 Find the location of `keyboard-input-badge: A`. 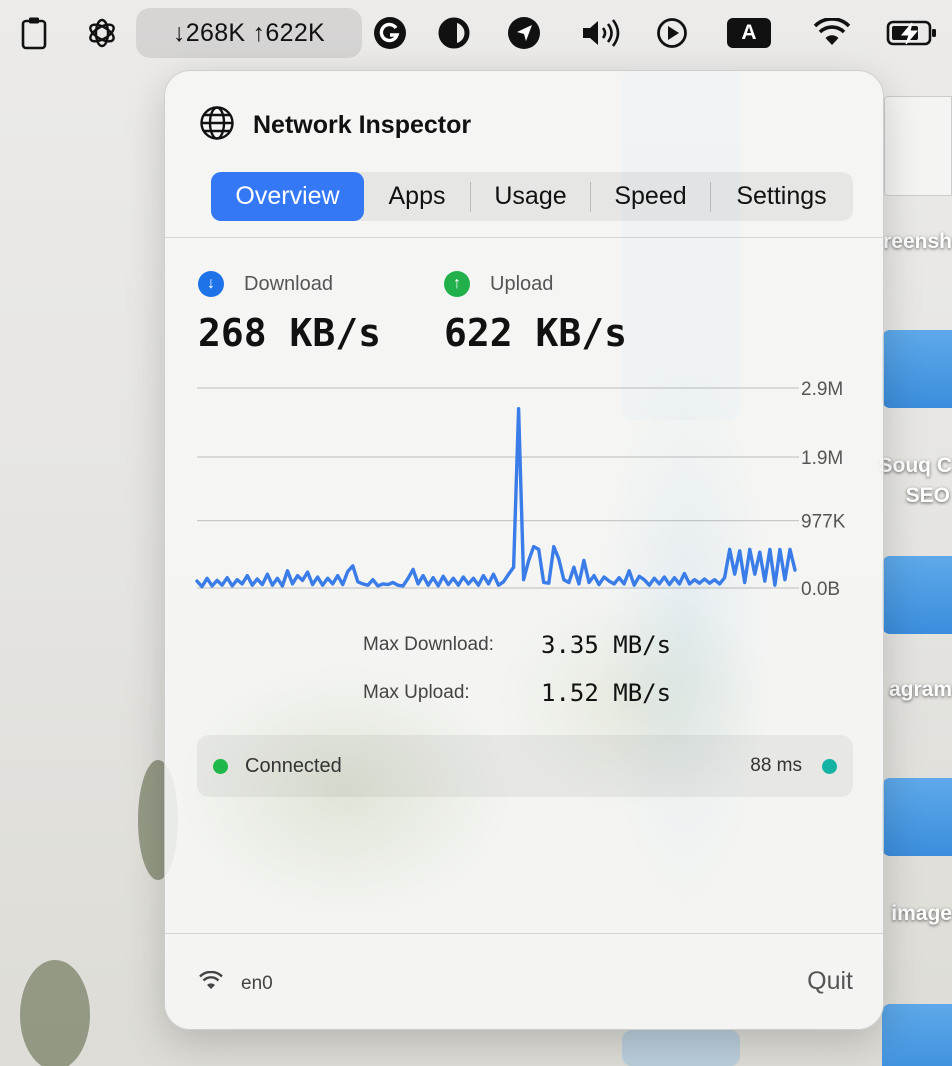

keyboard-input-badge: A is located at coordinates (749, 33).